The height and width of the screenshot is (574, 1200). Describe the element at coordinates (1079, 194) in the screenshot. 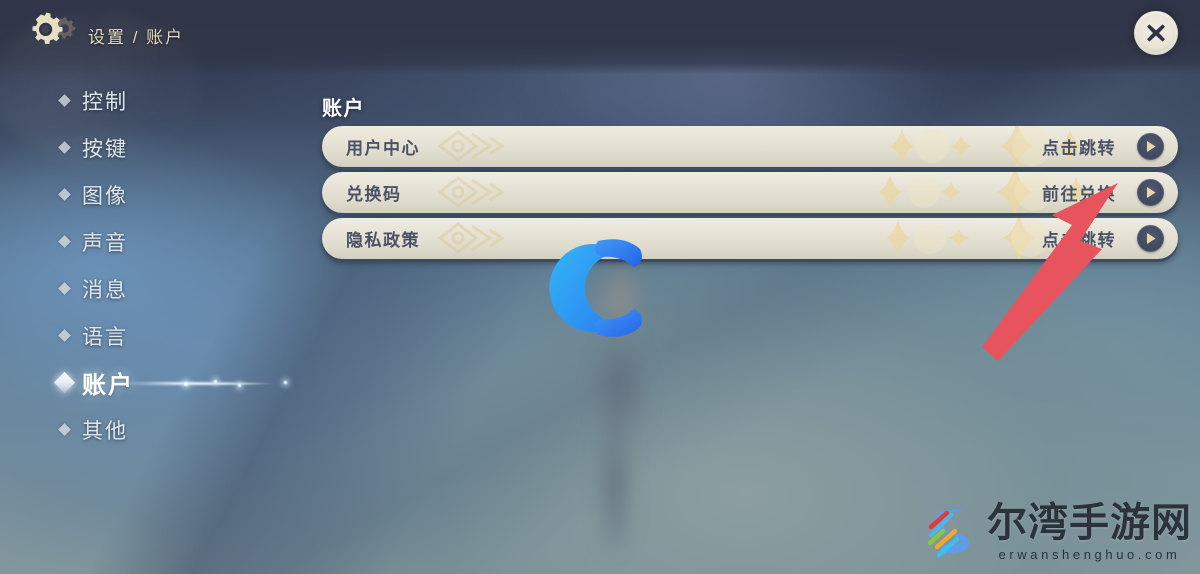

I see `row-action-label: 前往兑换` at that location.